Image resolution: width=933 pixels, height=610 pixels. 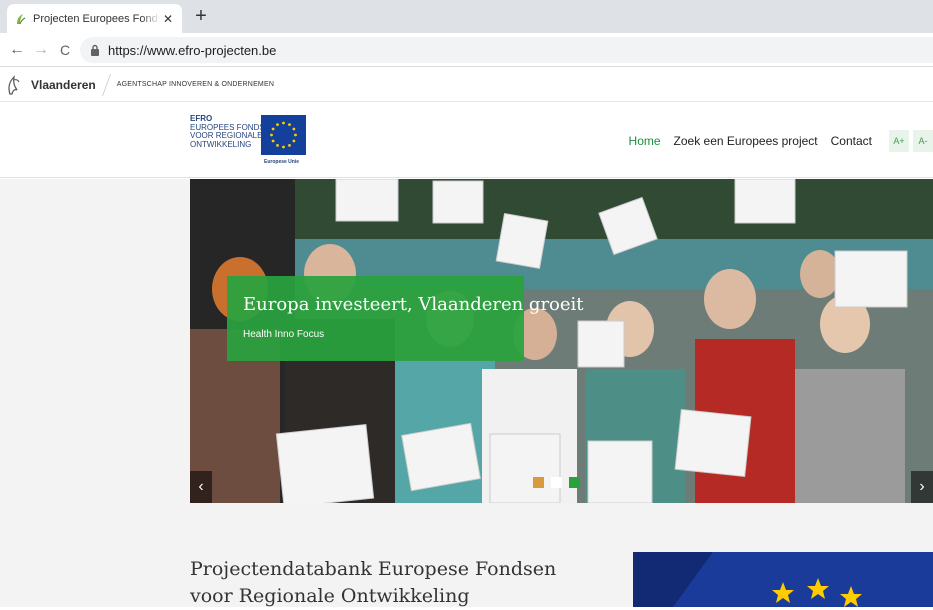 I want to click on font-increase-button: A+, so click(x=899, y=140).